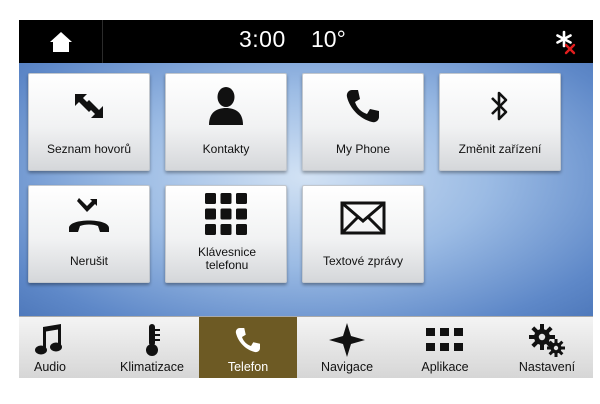 This screenshot has height=404, width=600. I want to click on bluetooth-disconnected-icon, so click(566, 42).